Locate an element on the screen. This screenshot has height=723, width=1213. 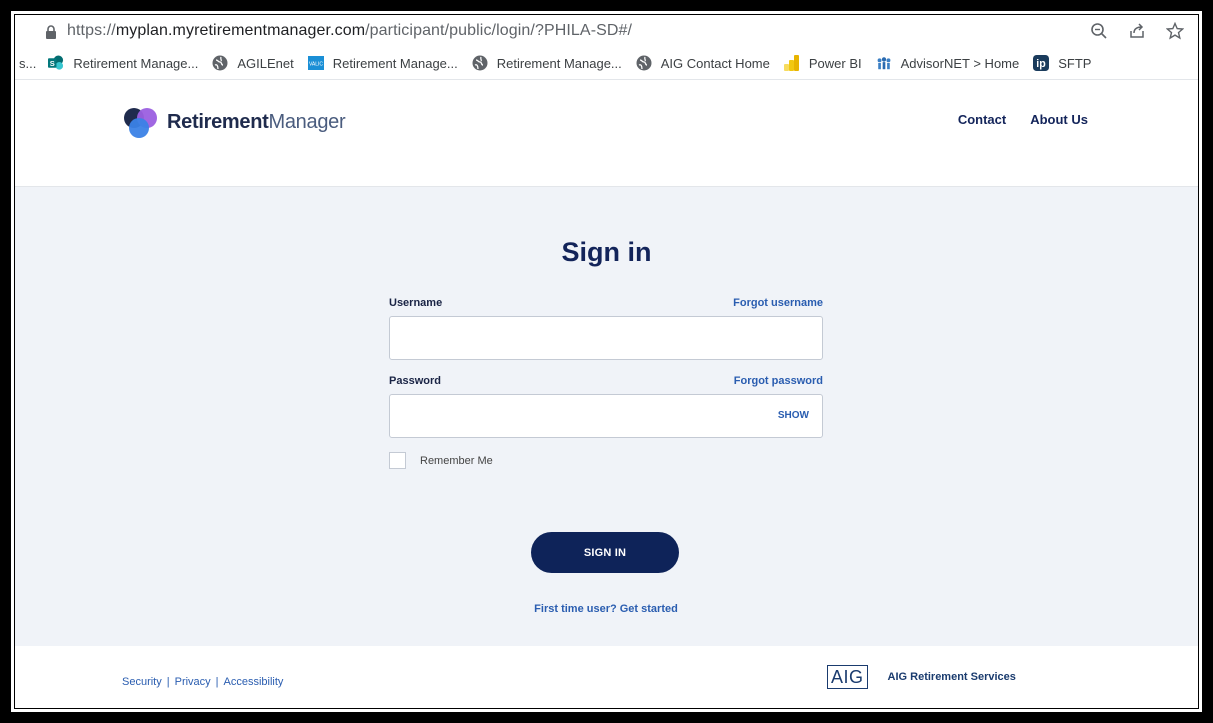
powerbi-icon is located at coordinates (791, 63).